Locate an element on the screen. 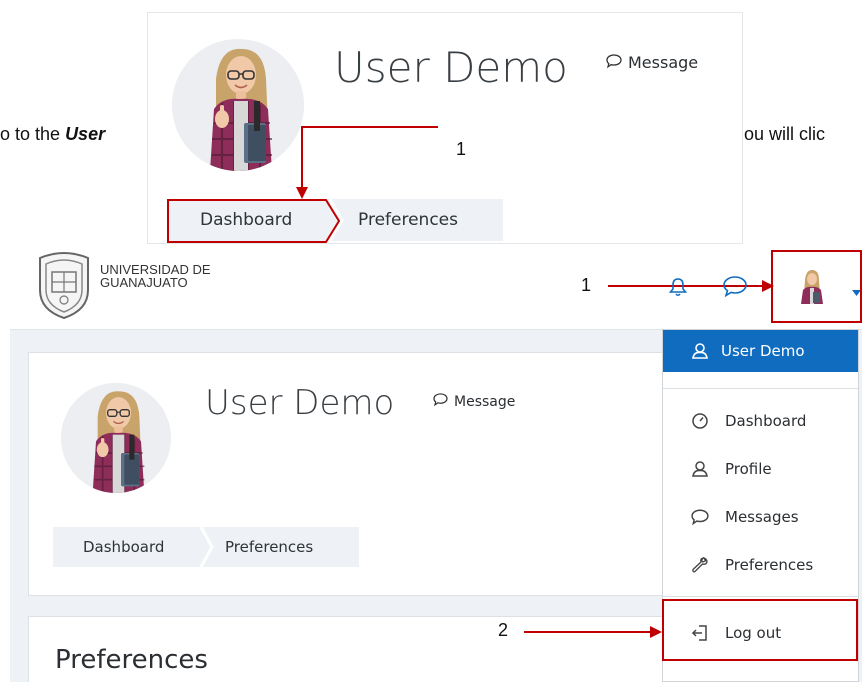 Image resolution: width=862 pixels, height=682 pixels. breadcrumb: Dashboard Preferences is located at coordinates (206, 547).